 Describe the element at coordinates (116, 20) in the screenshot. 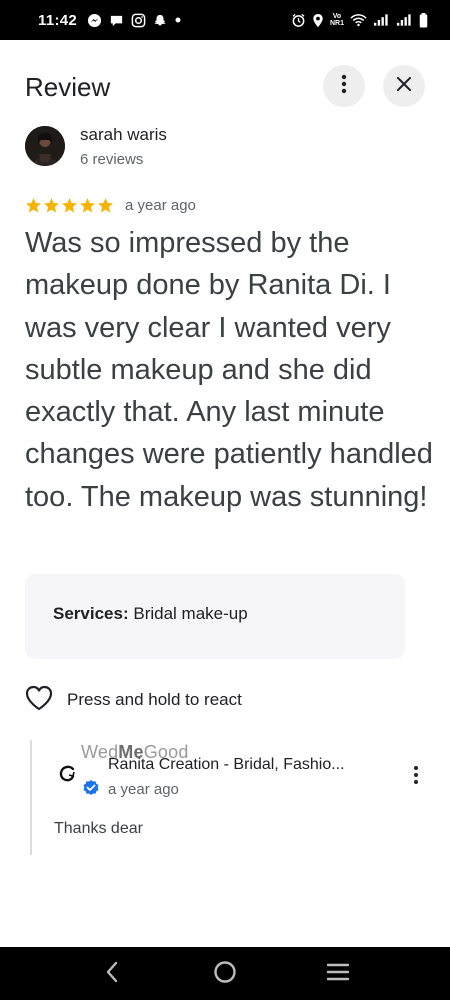

I see `chat-icon` at that location.